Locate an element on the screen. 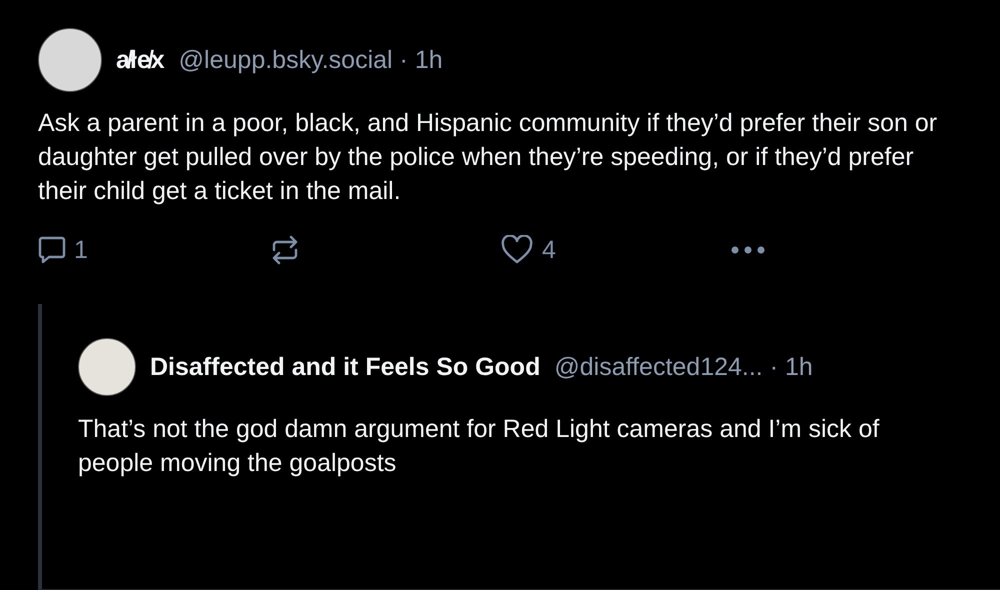 This screenshot has height=590, width=1000. display-name: Disaffected and it Feels So Good is located at coordinates (345, 367).